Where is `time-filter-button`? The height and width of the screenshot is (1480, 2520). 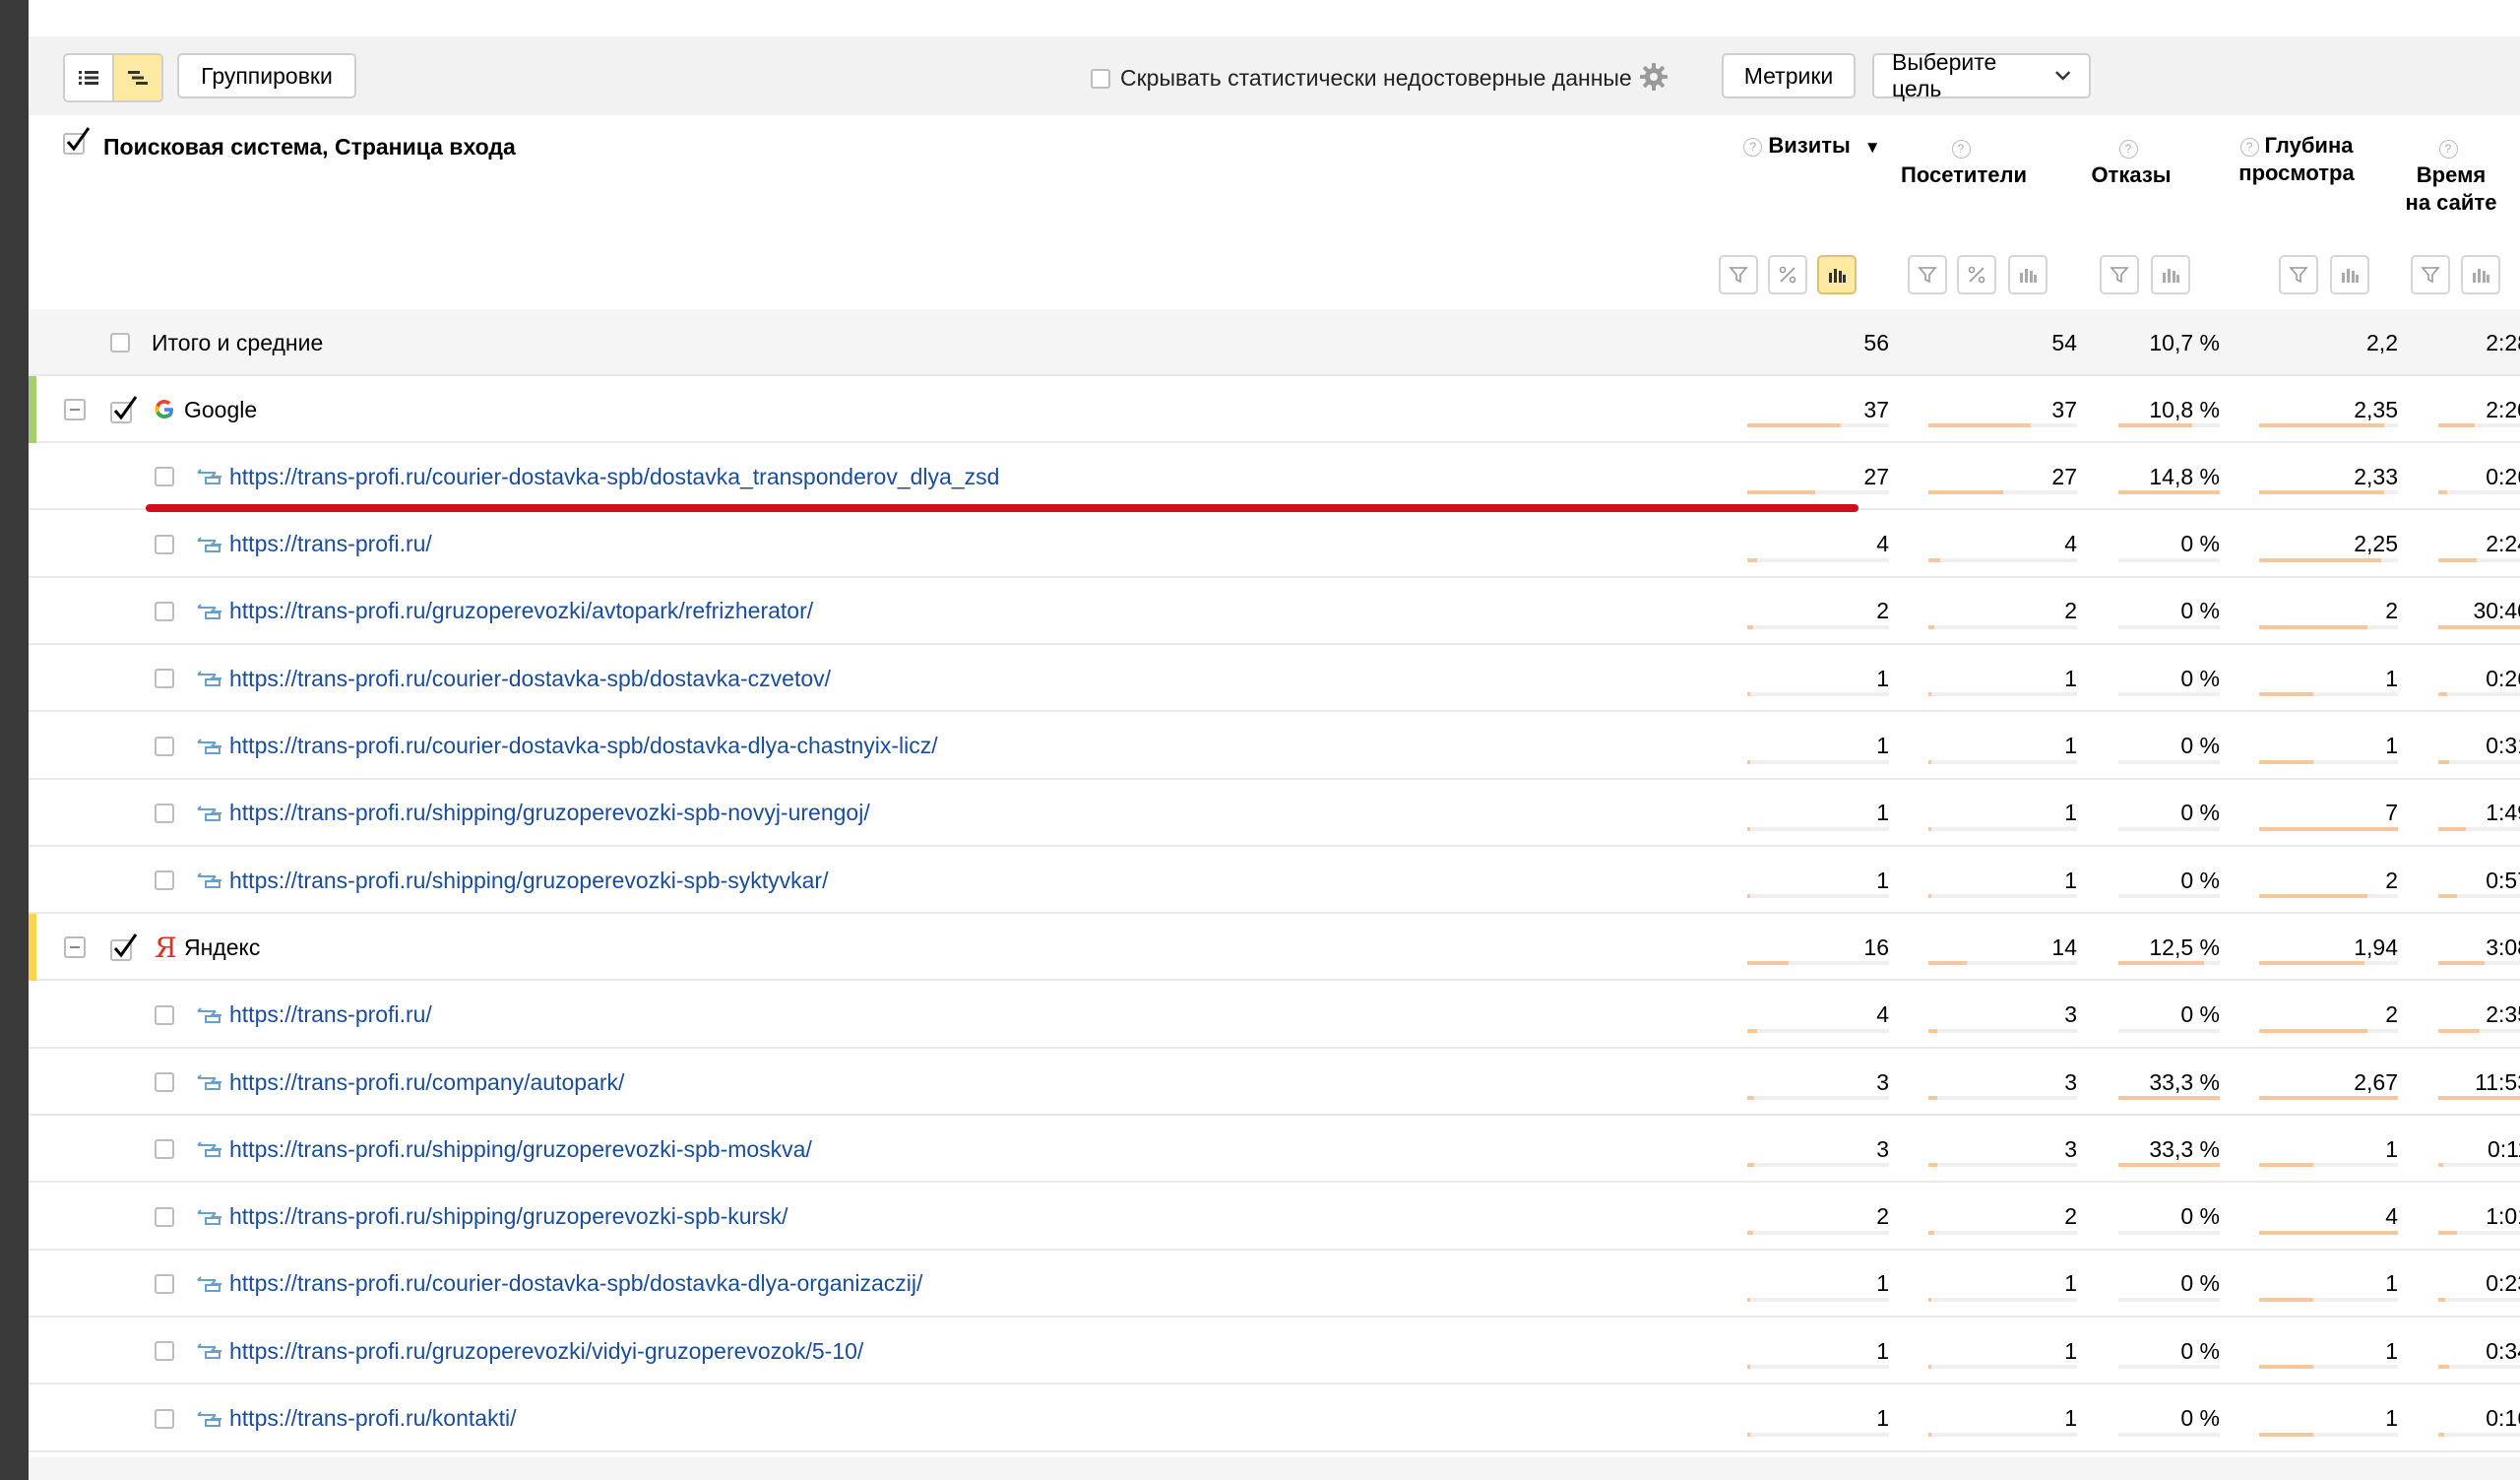 time-filter-button is located at coordinates (2430, 274).